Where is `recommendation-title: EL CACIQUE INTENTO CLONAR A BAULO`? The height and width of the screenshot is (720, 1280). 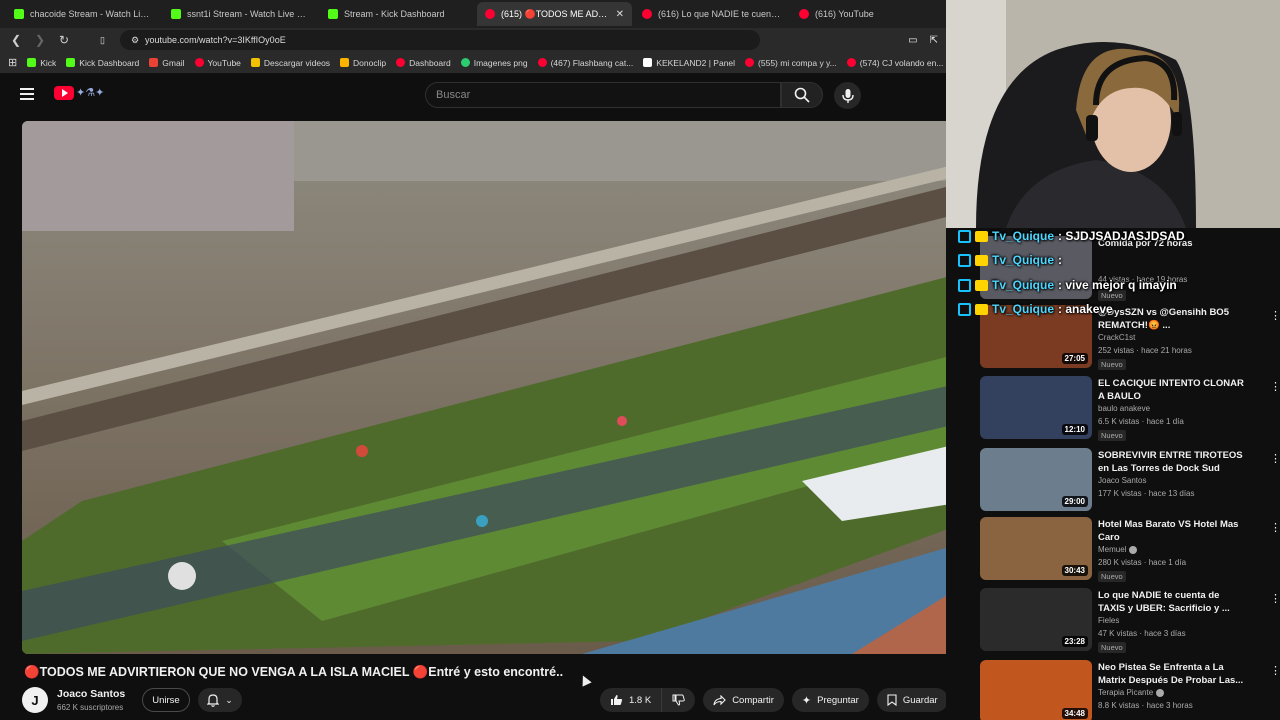 recommendation-title: EL CACIQUE INTENTO CLONAR A BAULO is located at coordinates (1173, 390).